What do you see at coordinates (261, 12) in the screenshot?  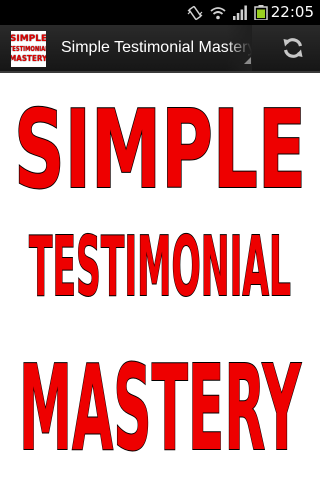 I see `battery-icon` at bounding box center [261, 12].